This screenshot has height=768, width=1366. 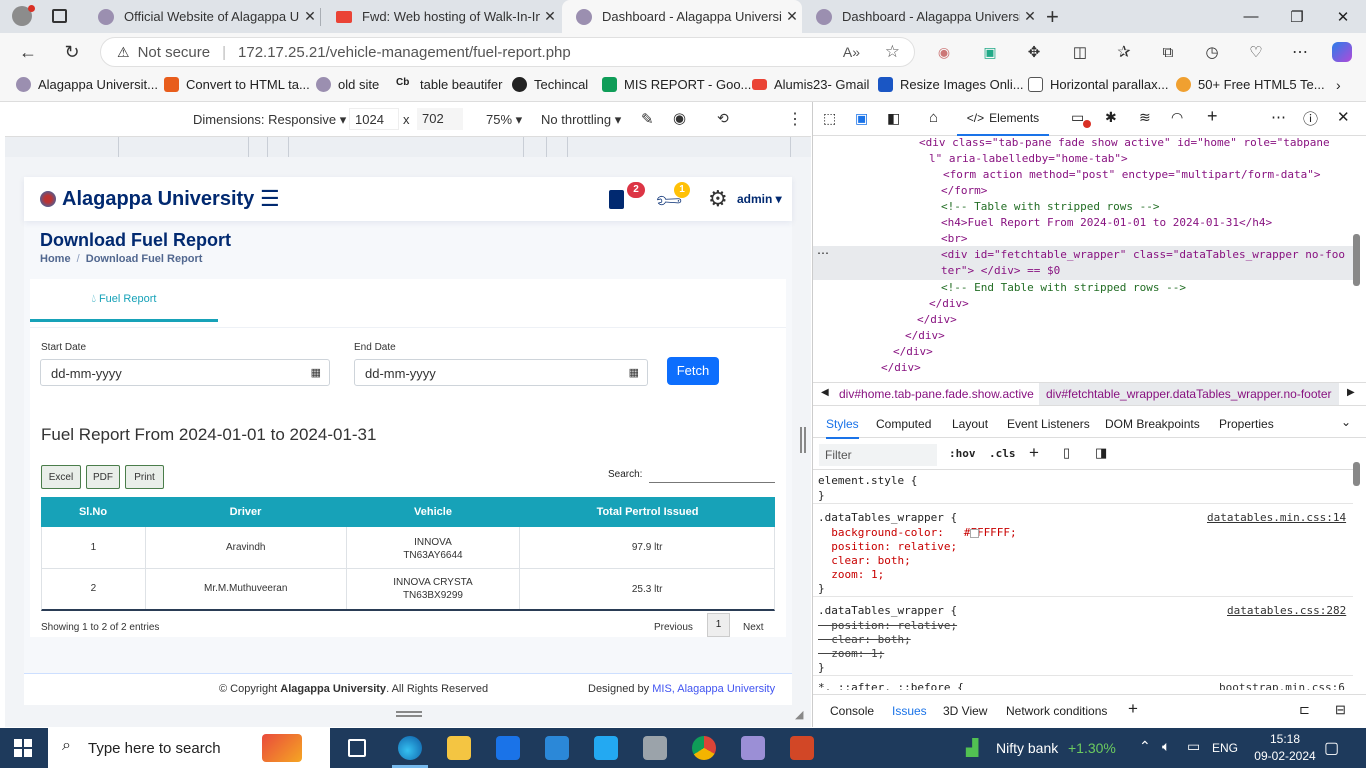 What do you see at coordinates (1166, 746) in the screenshot?
I see `volume-icon: 🔈︎` at bounding box center [1166, 746].